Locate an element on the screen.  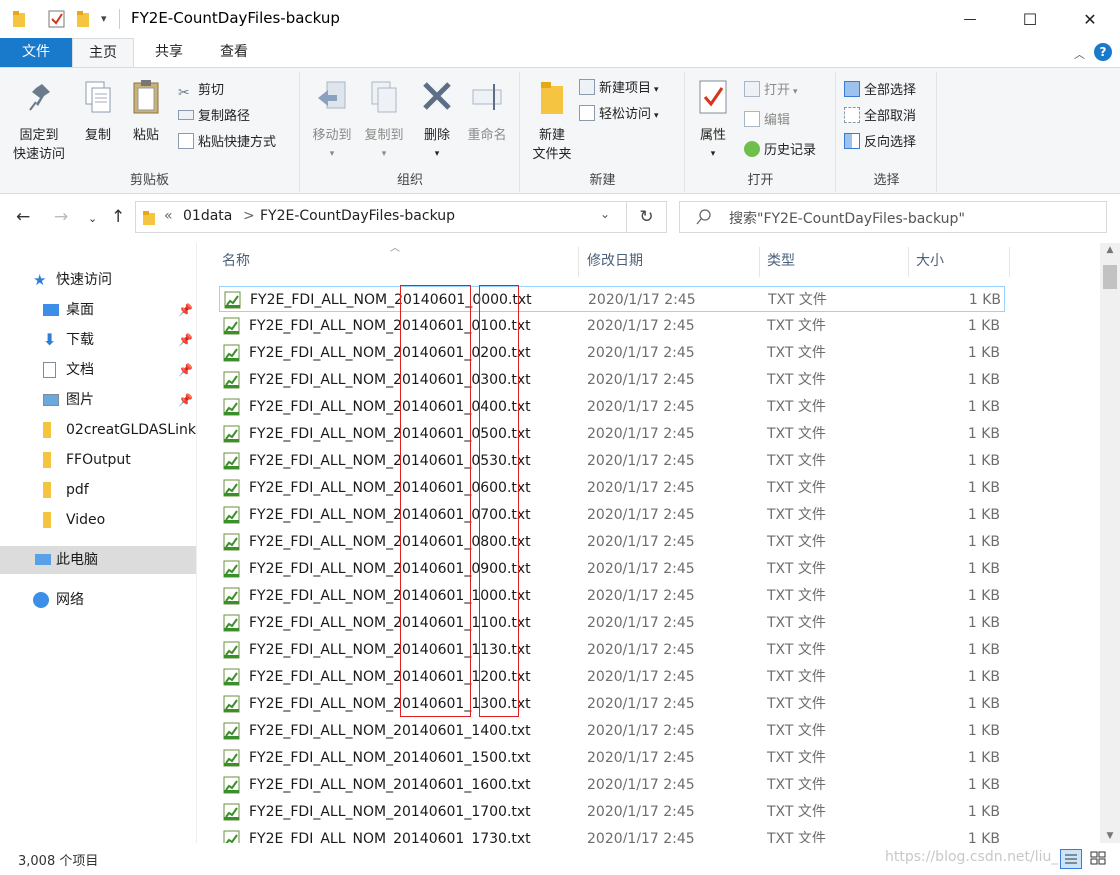
paste-shortcut-button: 粘贴快捷方式 is located at coordinates (227, 143).